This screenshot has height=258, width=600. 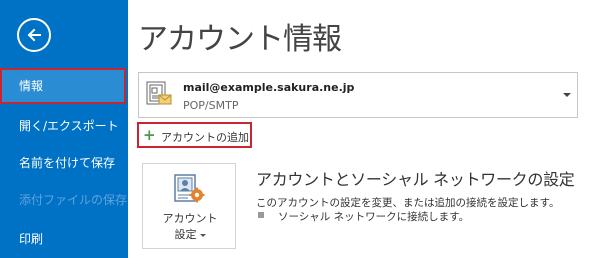 I want to click on account-settings-icon, so click(x=189, y=188).